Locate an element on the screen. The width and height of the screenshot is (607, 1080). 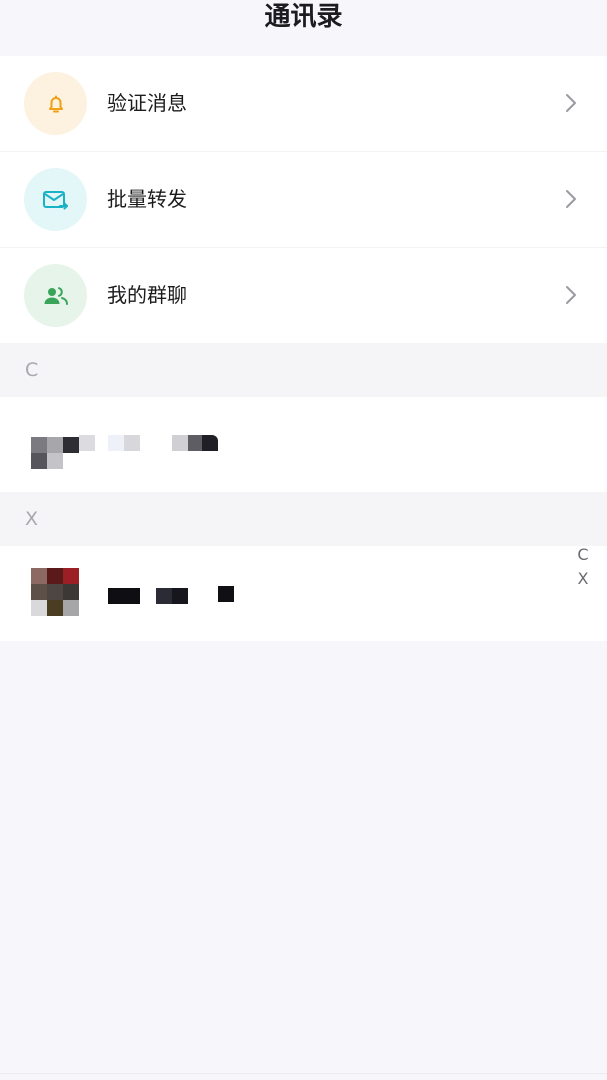
bell-icon is located at coordinates (55, 103).